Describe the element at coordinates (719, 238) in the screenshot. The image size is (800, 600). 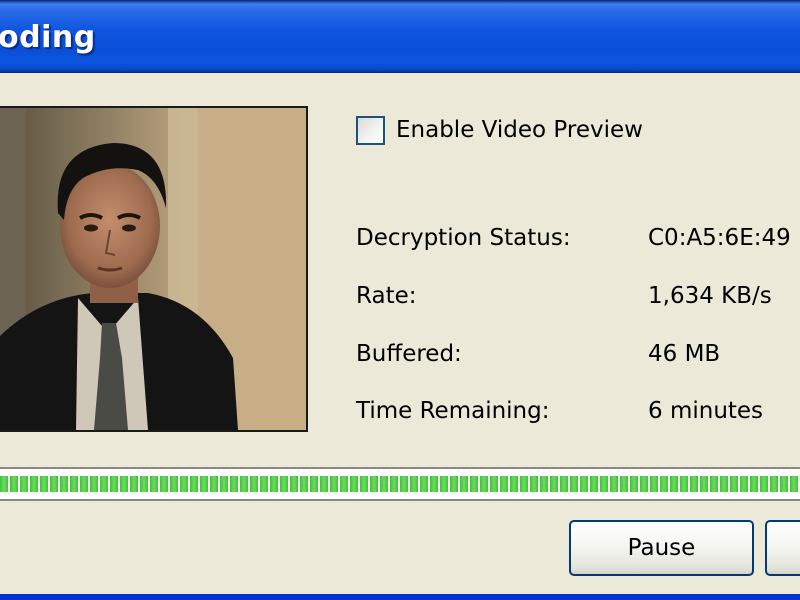
I see `decryption-status-value: C0:A5:6E:49` at that location.